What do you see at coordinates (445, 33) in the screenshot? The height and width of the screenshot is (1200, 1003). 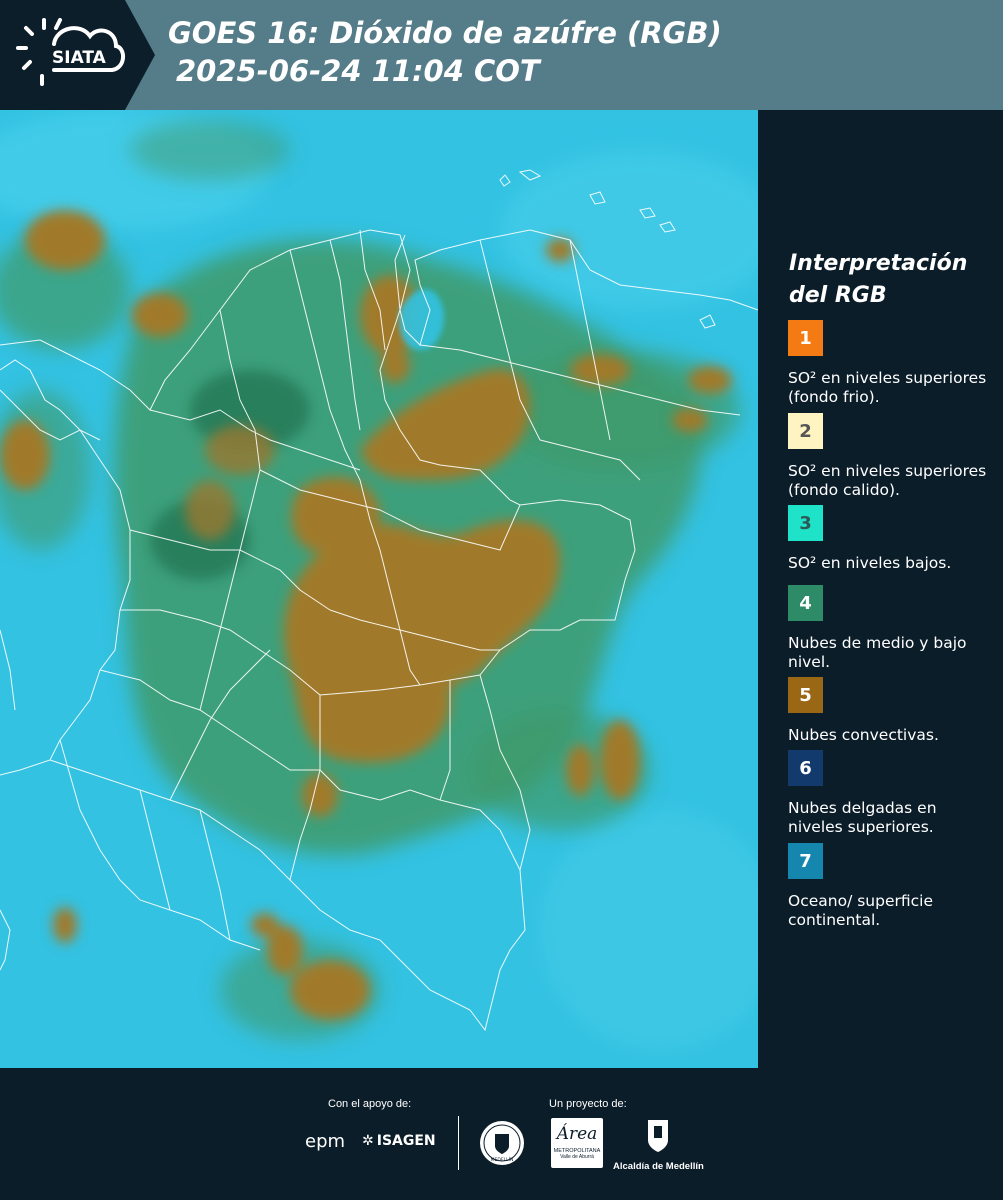 I see `title-line1: GOES 16: Dióxido de azúfre (RGB)` at bounding box center [445, 33].